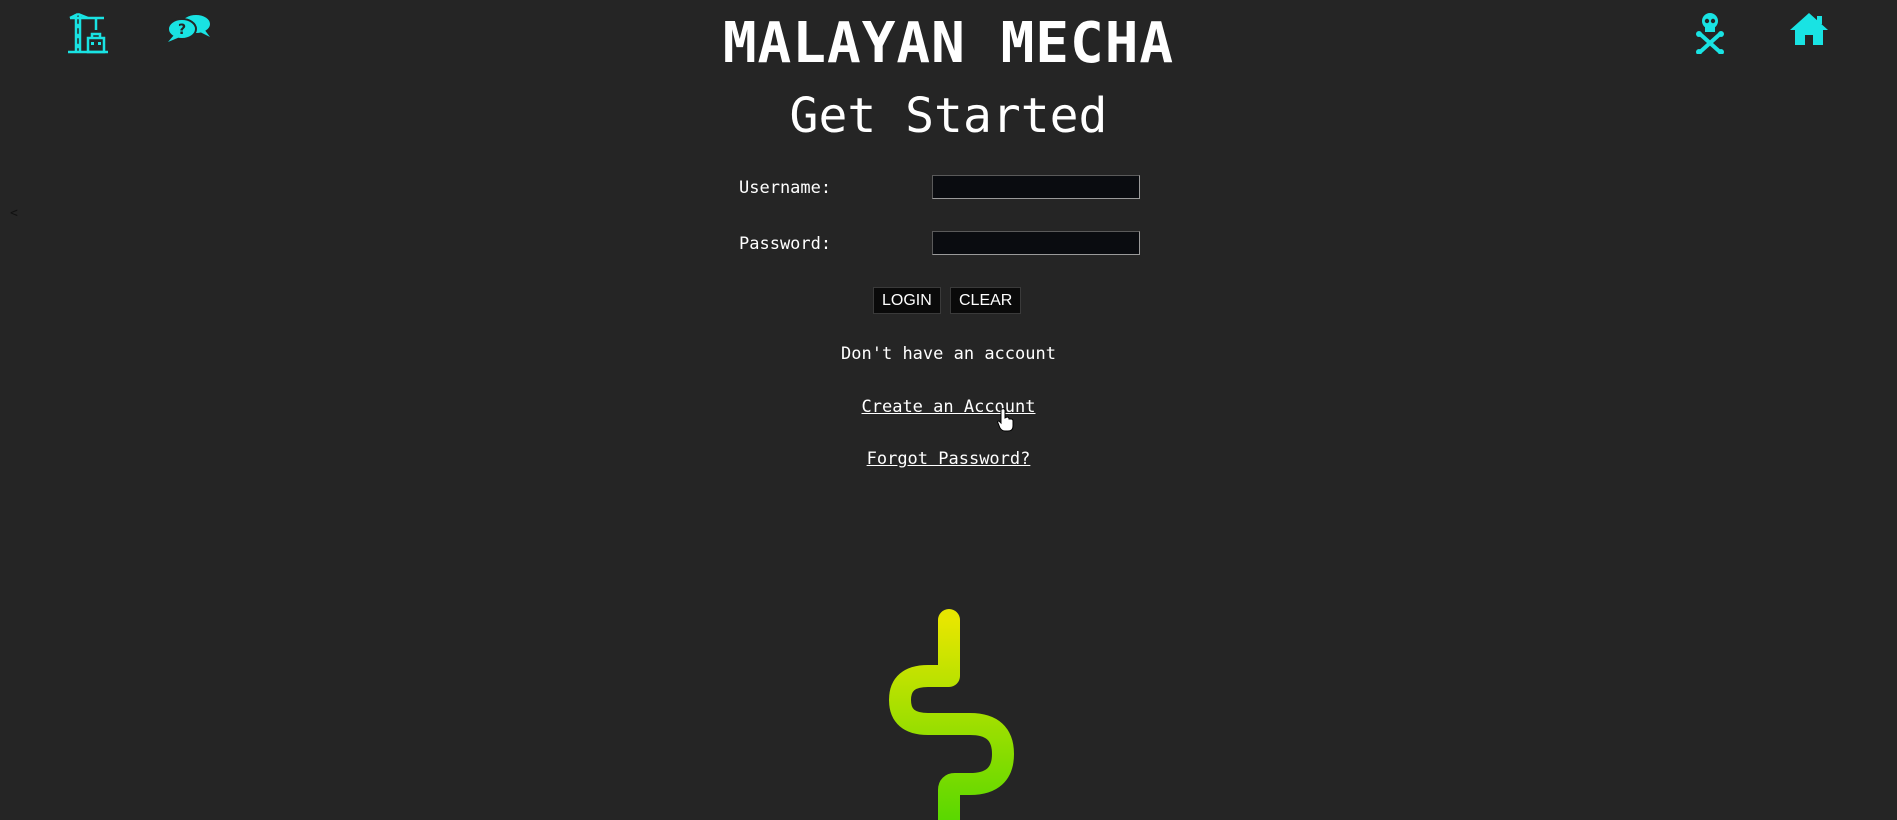 The width and height of the screenshot is (1897, 820). I want to click on username-label: Username:, so click(785, 188).